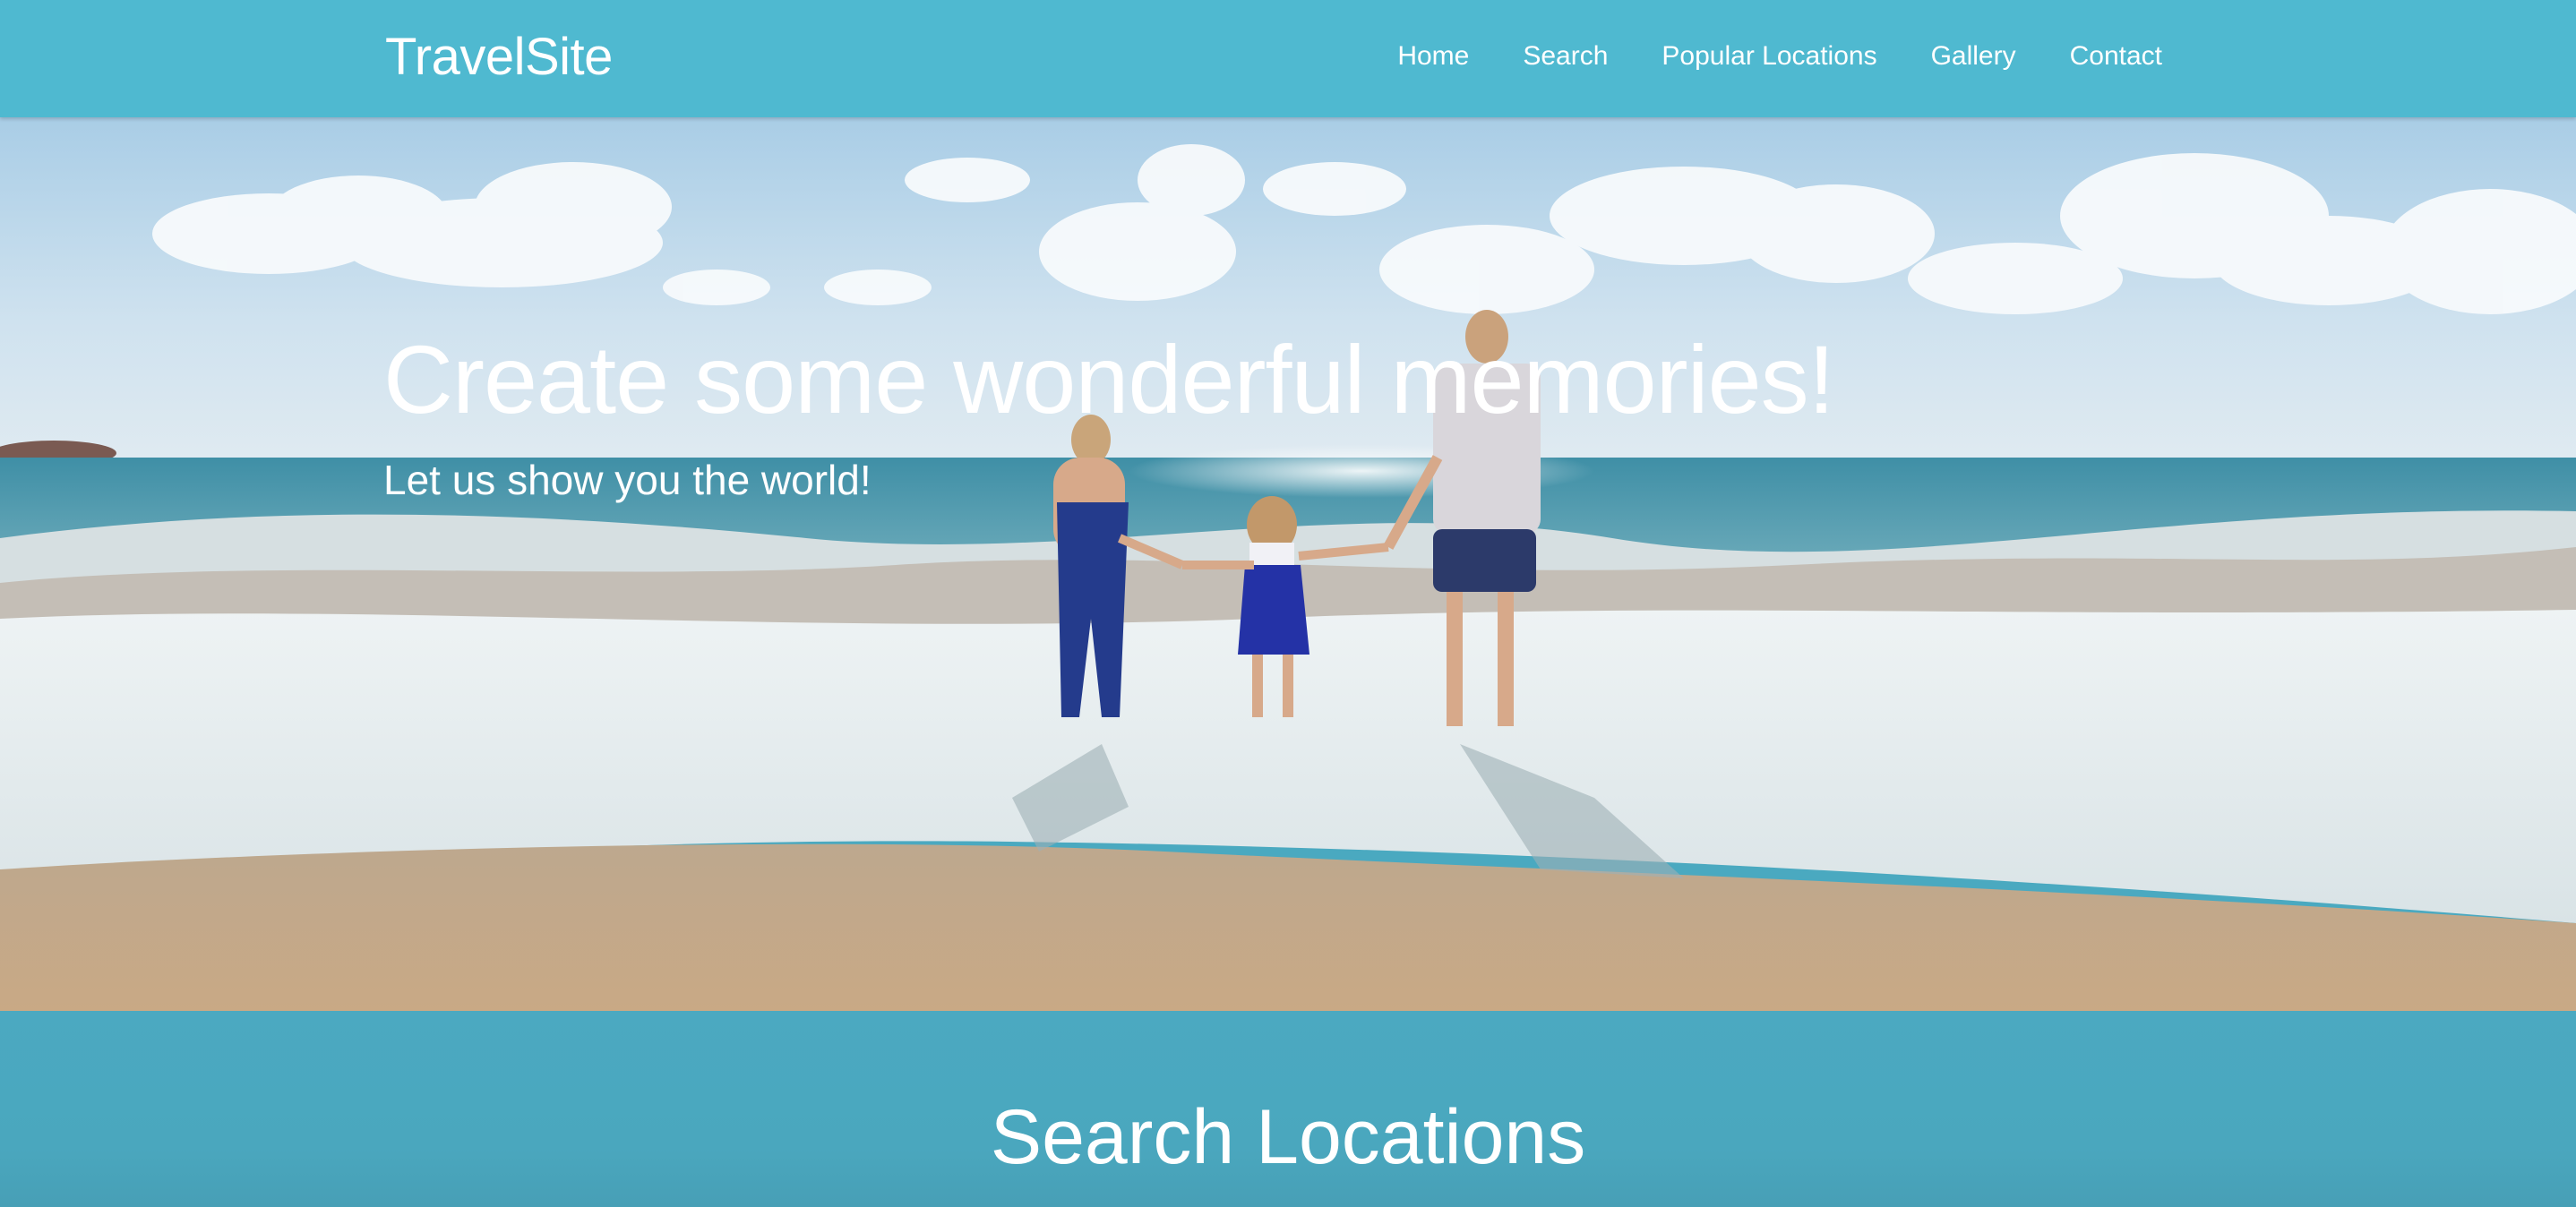 This screenshot has height=1207, width=2576. What do you see at coordinates (499, 57) in the screenshot?
I see `brand-logo: TravelSite` at bounding box center [499, 57].